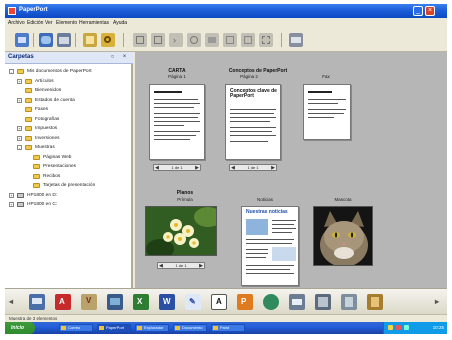 This screenshot has height=340, width=452. Describe the element at coordinates (323, 302) in the screenshot. I see `fax-icon` at that location.